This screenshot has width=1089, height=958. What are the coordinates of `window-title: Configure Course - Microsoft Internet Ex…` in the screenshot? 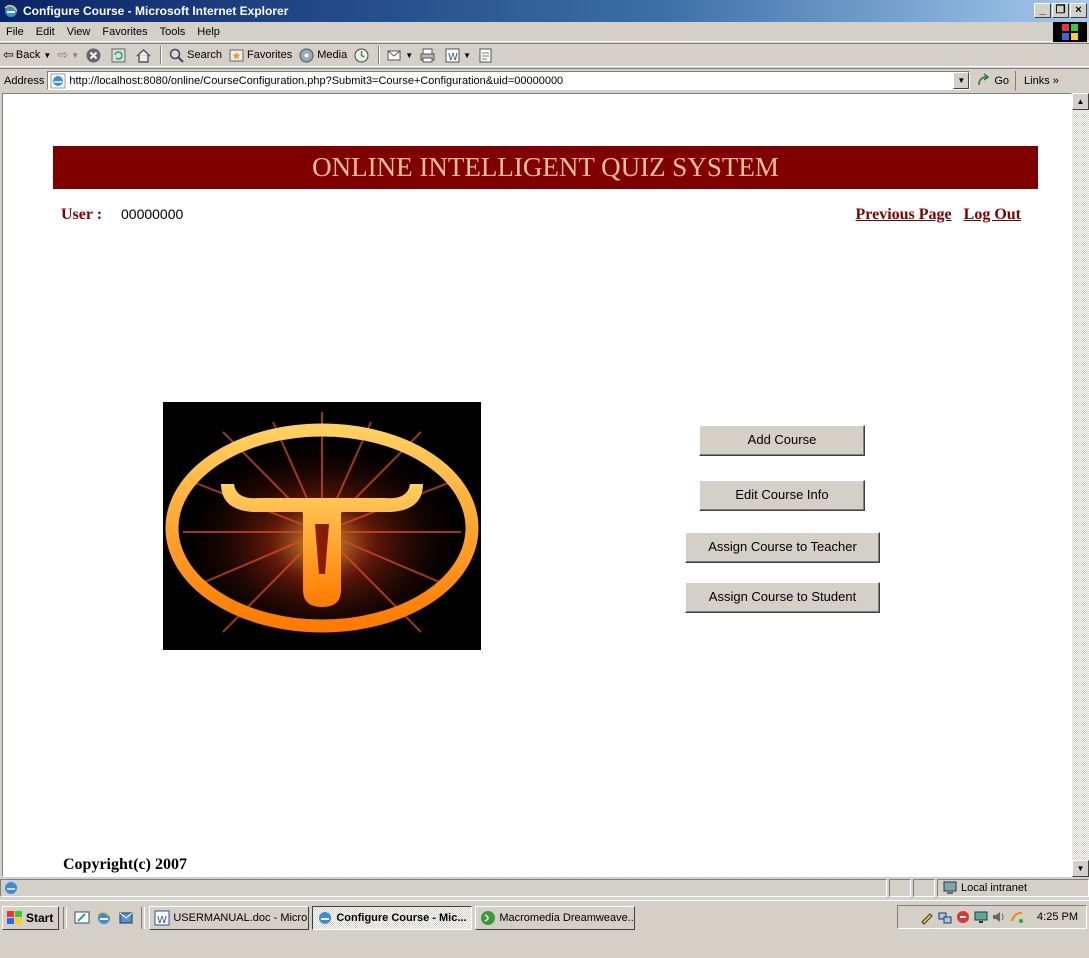 It's located at (156, 11).